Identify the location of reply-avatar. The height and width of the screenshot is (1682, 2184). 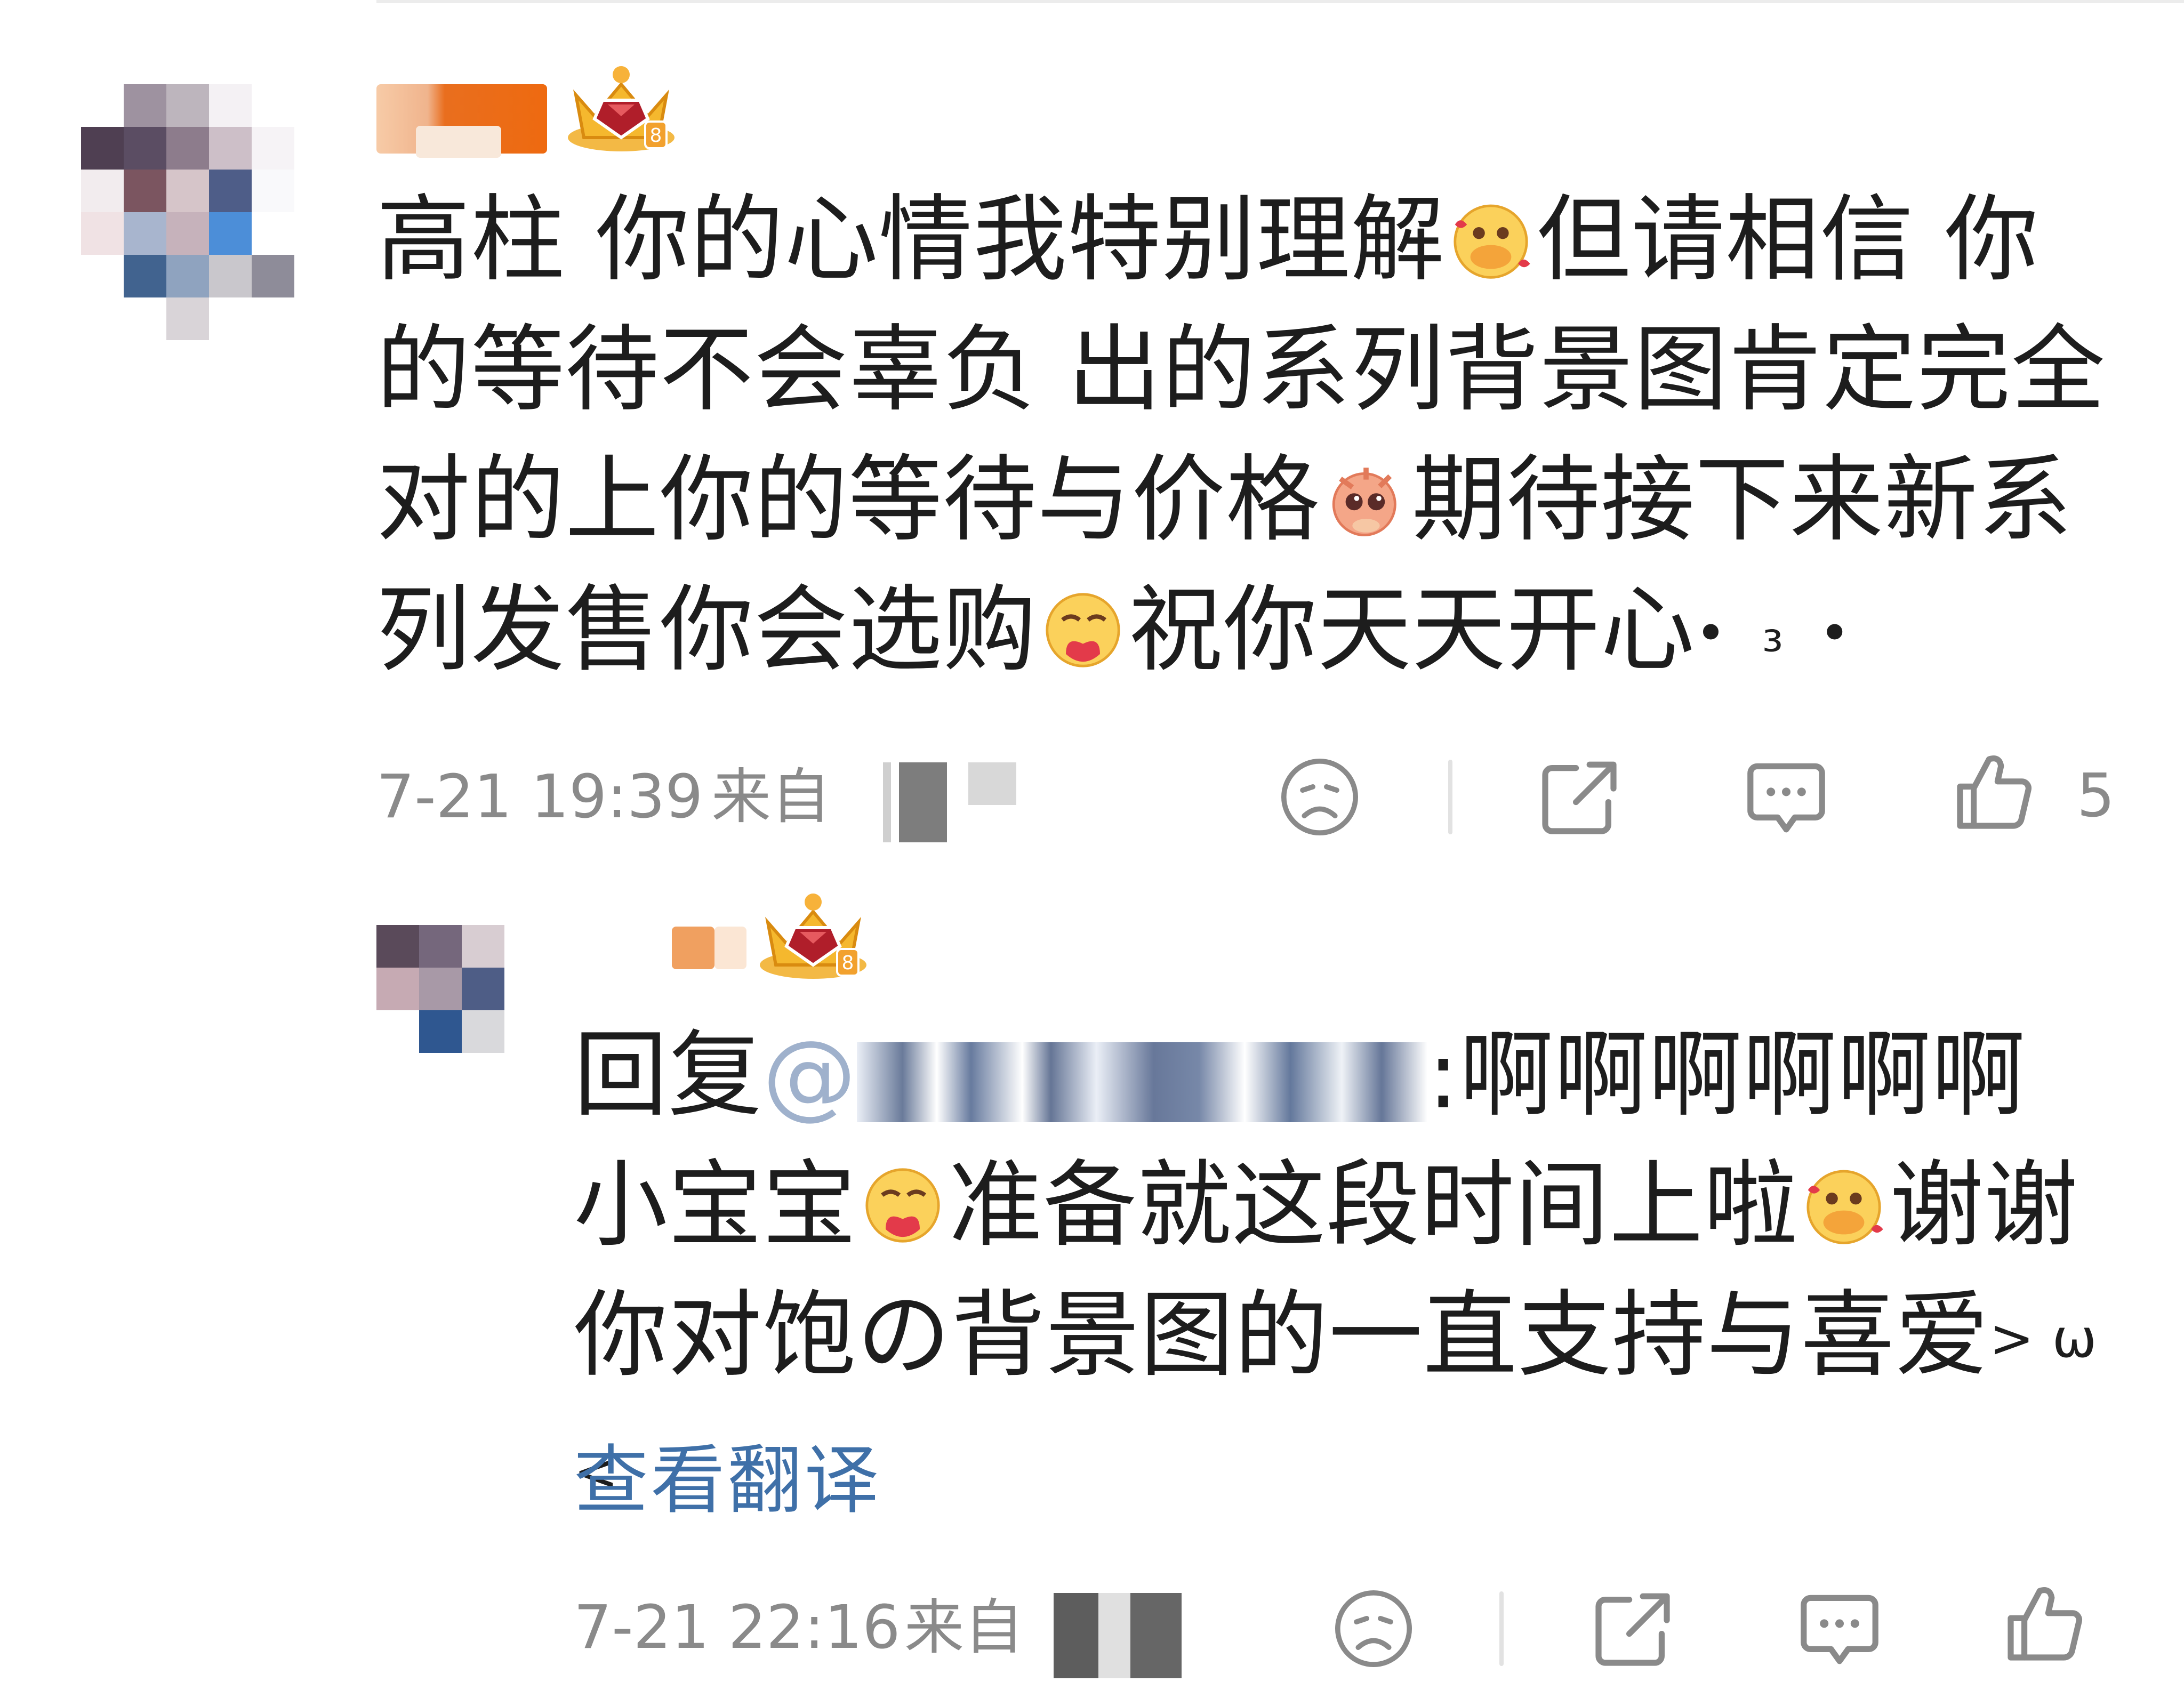
(440, 989).